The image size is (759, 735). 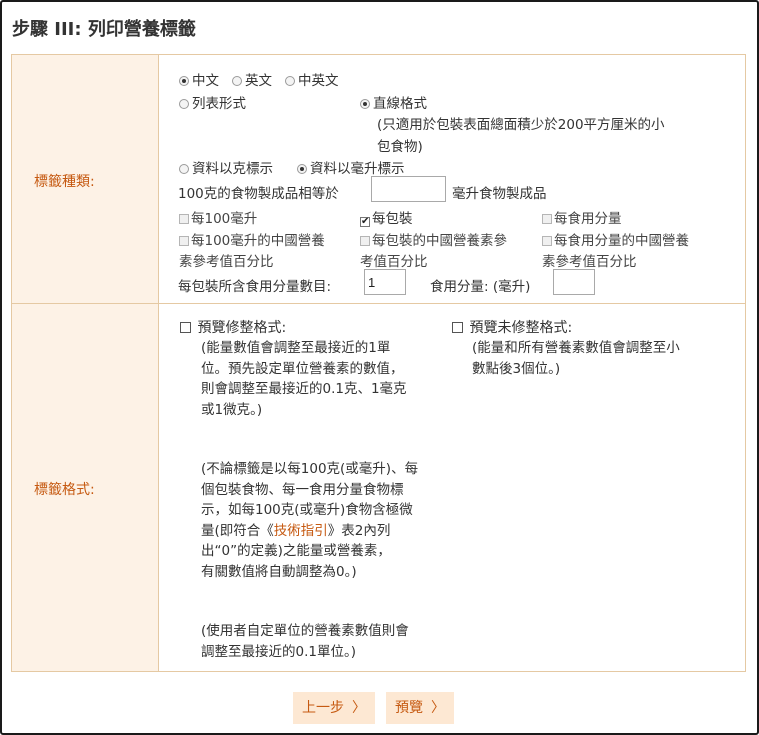 What do you see at coordinates (480, 287) in the screenshot?
I see `serving-size-label: 食用分量: (毫升)` at bounding box center [480, 287].